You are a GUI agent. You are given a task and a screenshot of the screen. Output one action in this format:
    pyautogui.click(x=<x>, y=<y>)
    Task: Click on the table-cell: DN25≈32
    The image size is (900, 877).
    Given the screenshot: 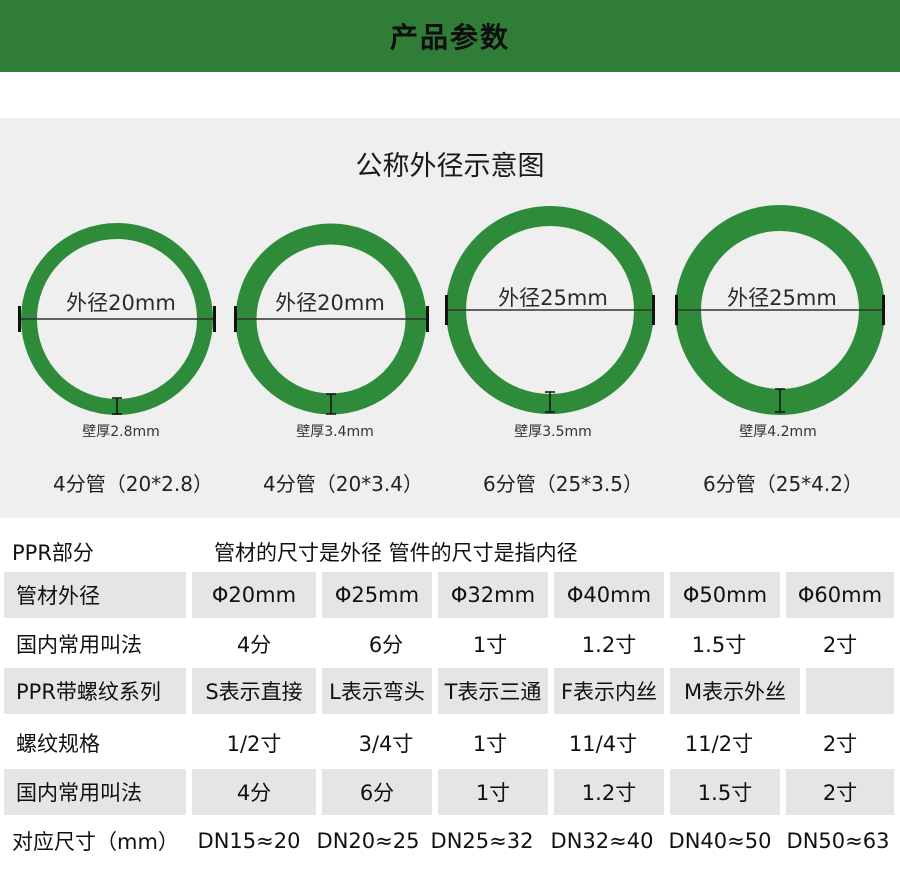 What is the action you would take?
    pyautogui.click(x=482, y=841)
    